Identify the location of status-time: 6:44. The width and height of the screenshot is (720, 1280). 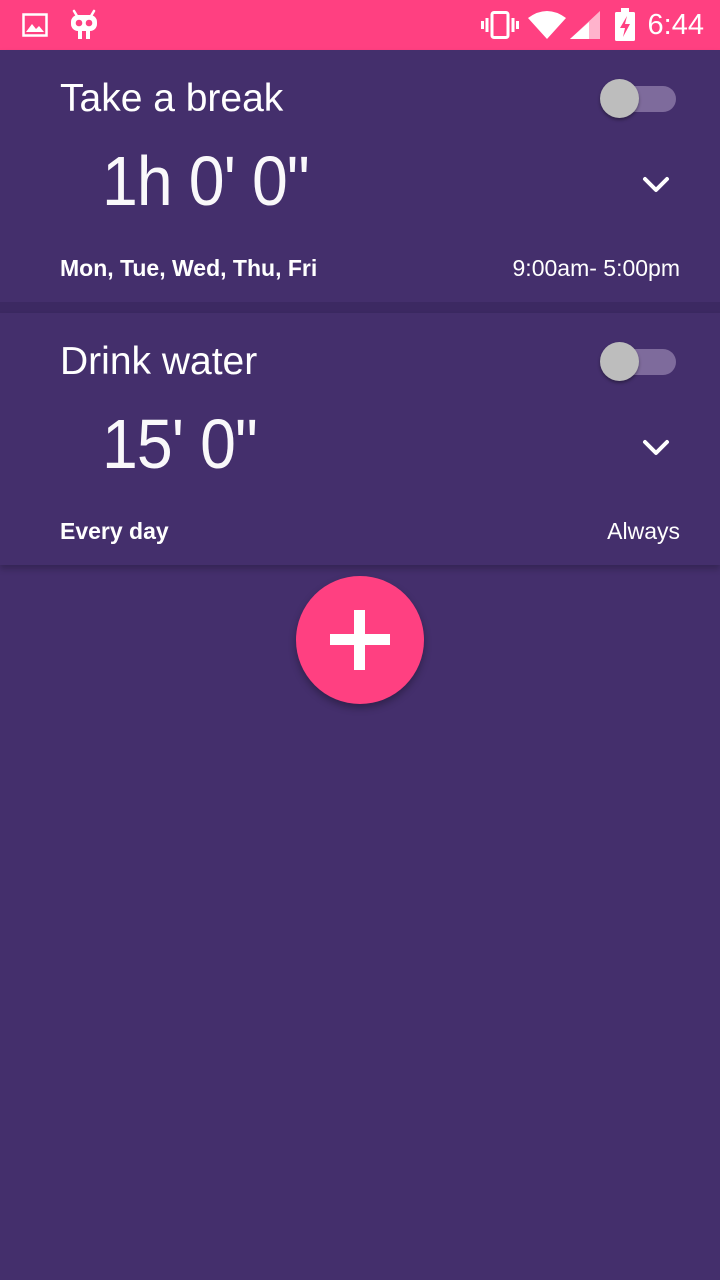
(675, 25).